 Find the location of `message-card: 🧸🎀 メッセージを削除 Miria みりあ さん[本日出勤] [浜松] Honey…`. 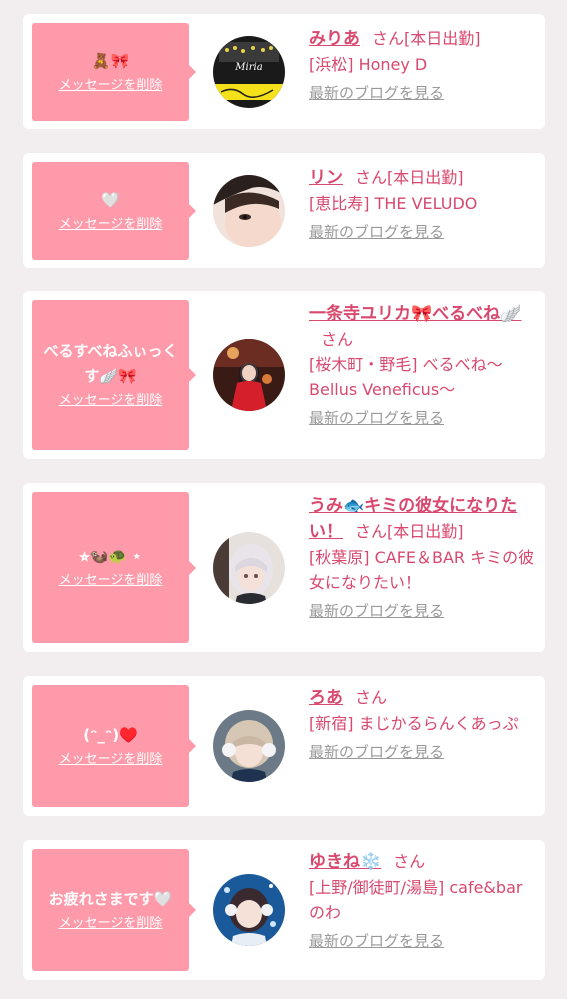

message-card: 🧸🎀 メッセージを削除 Miria みりあ さん[本日出勤] [浜松] Honey… is located at coordinates (284, 71).